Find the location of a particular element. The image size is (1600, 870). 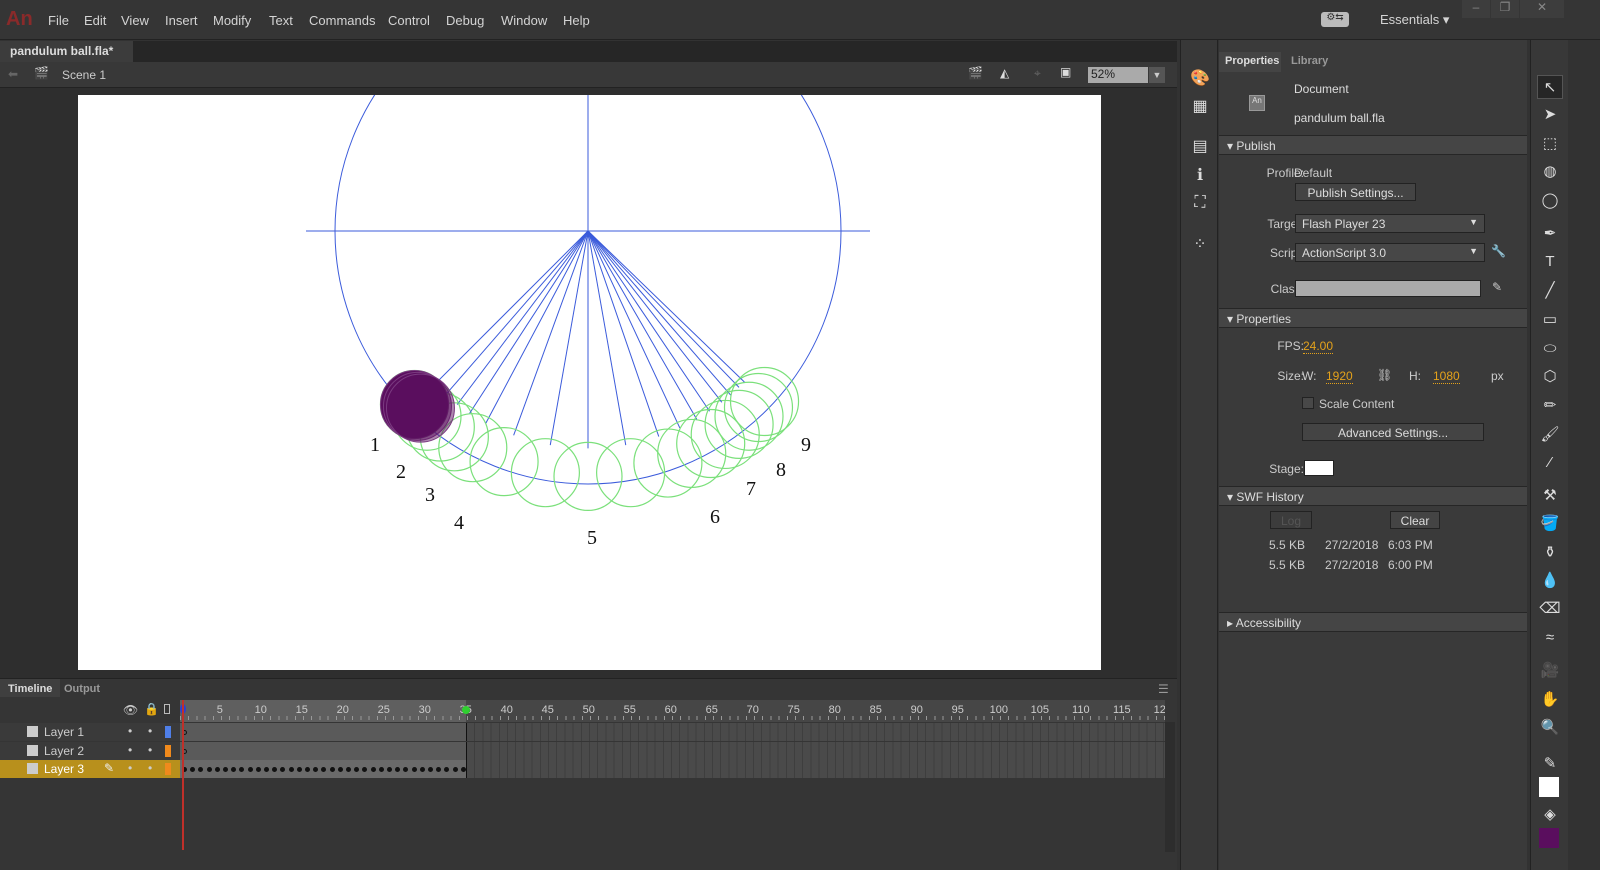

tab-properties: Properties is located at coordinates (1250, 62).